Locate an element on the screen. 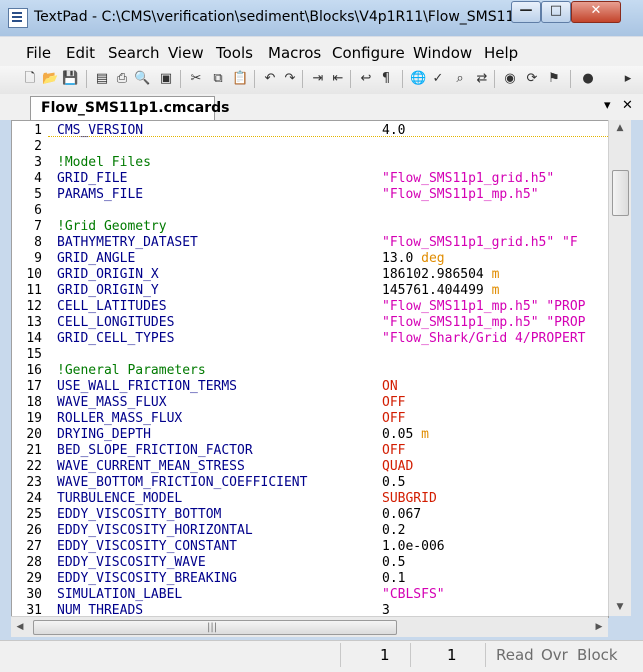 The width and height of the screenshot is (643, 672). find-in-files-icon: ⟳ is located at coordinates (532, 79).